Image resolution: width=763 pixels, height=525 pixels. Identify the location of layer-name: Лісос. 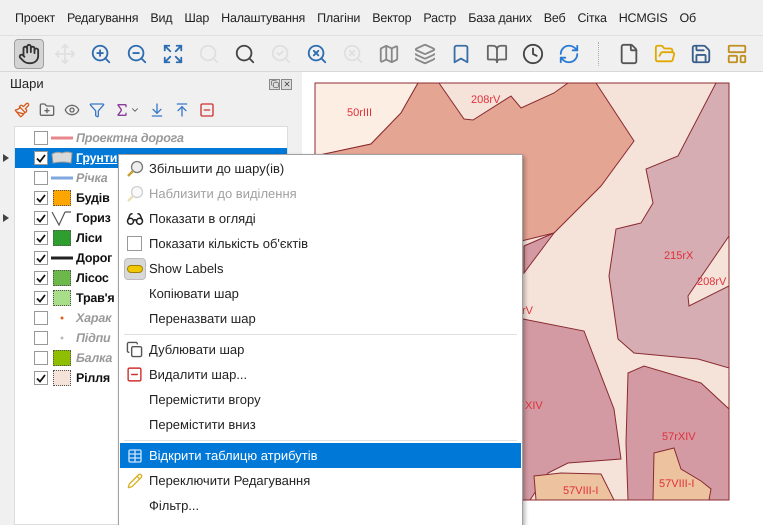
(92, 278).